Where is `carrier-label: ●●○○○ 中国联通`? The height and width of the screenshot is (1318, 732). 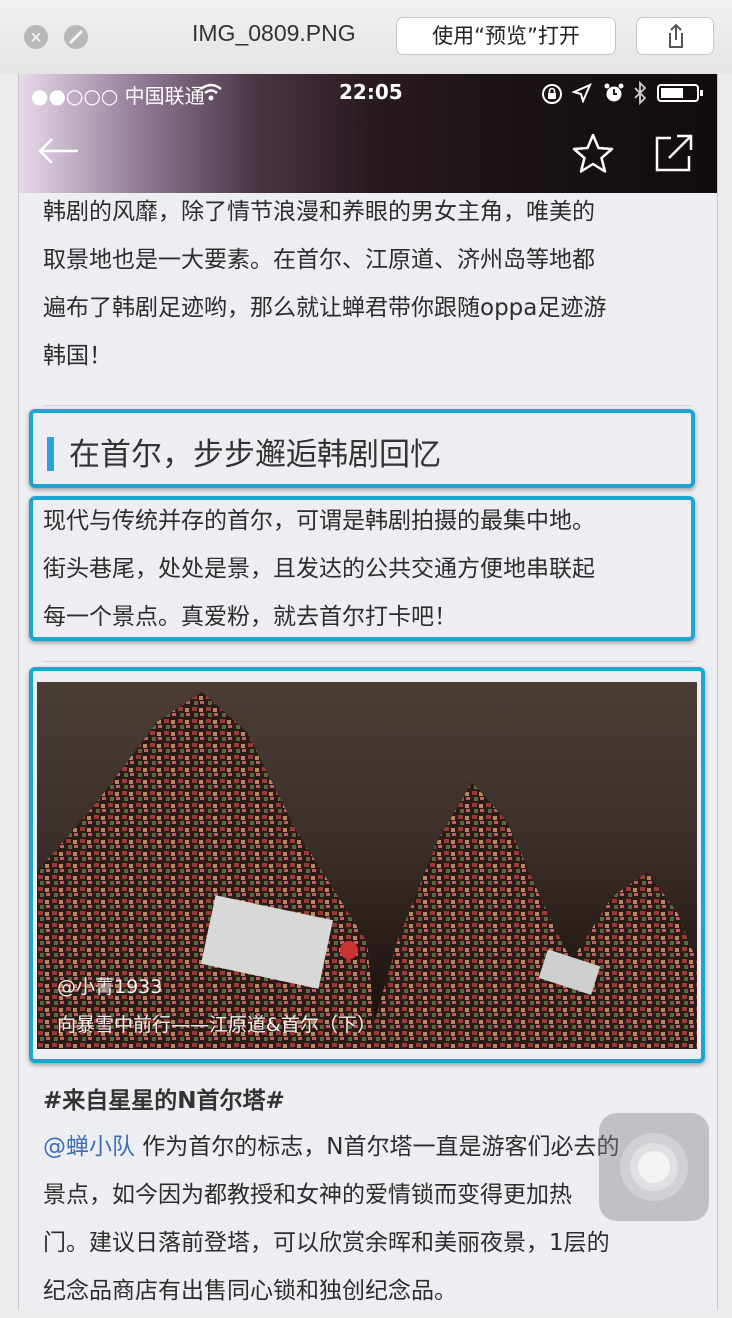 carrier-label: ●●○○○ 中国联通 is located at coordinates (118, 96).